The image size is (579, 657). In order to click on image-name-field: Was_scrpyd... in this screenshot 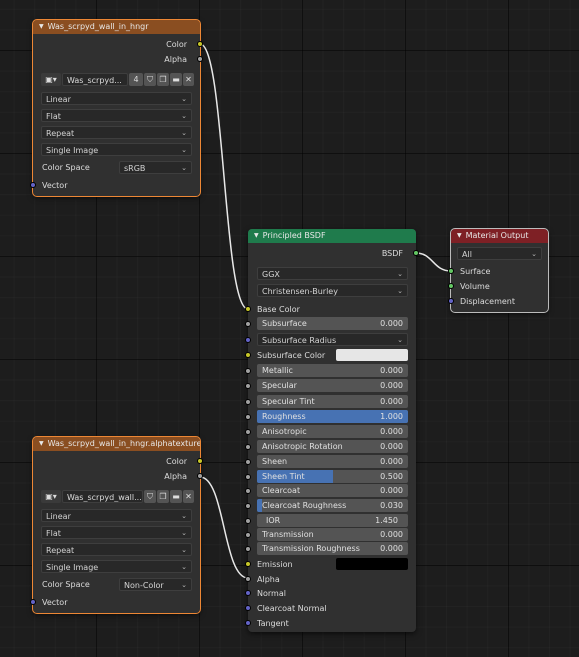, I will do `click(95, 79)`.